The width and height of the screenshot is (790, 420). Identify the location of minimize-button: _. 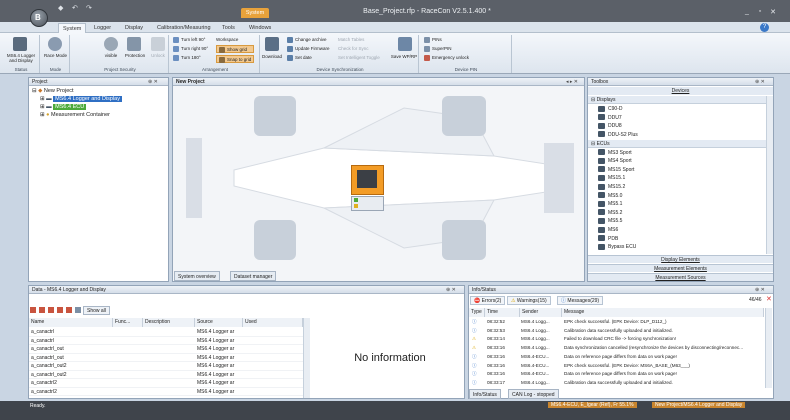
(747, 11).